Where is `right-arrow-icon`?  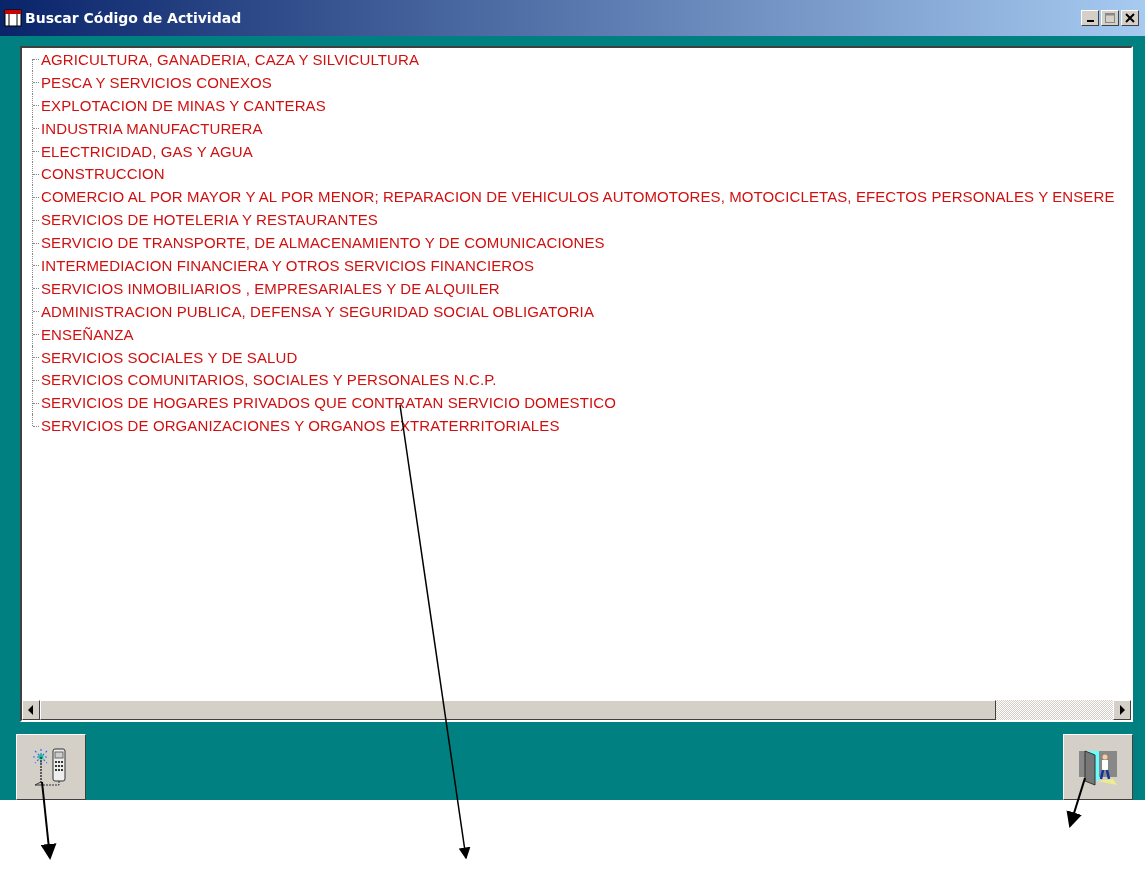
right-arrow-icon is located at coordinates (1122, 710).